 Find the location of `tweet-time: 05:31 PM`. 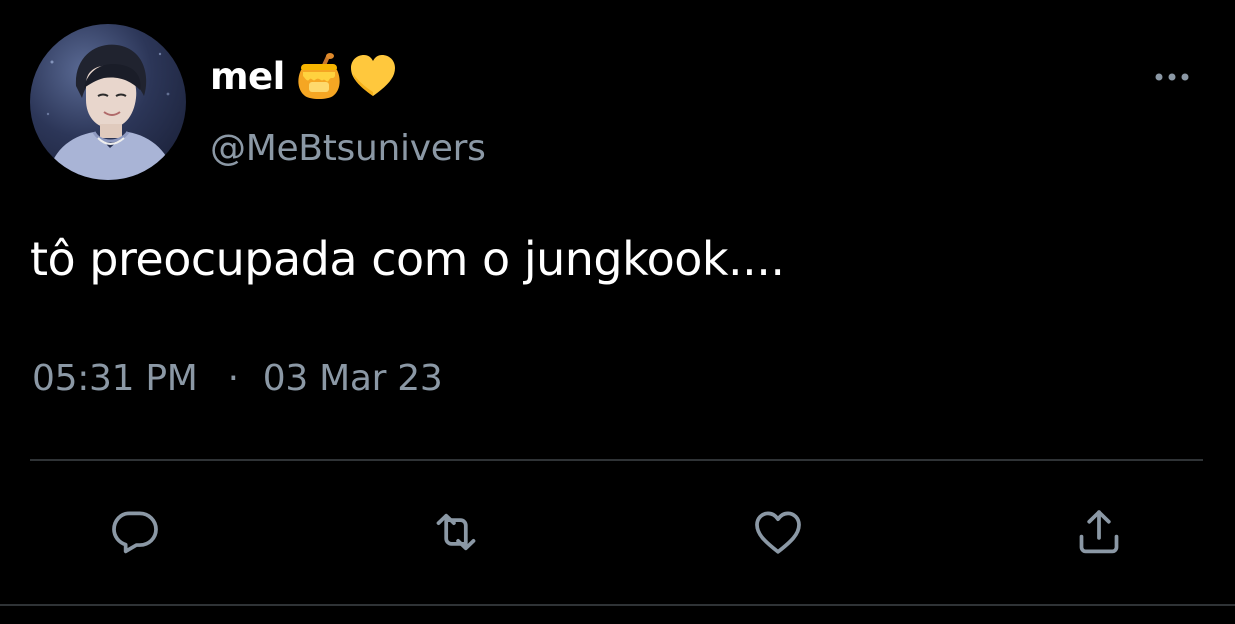

tweet-time: 05:31 PM is located at coordinates (115, 378).